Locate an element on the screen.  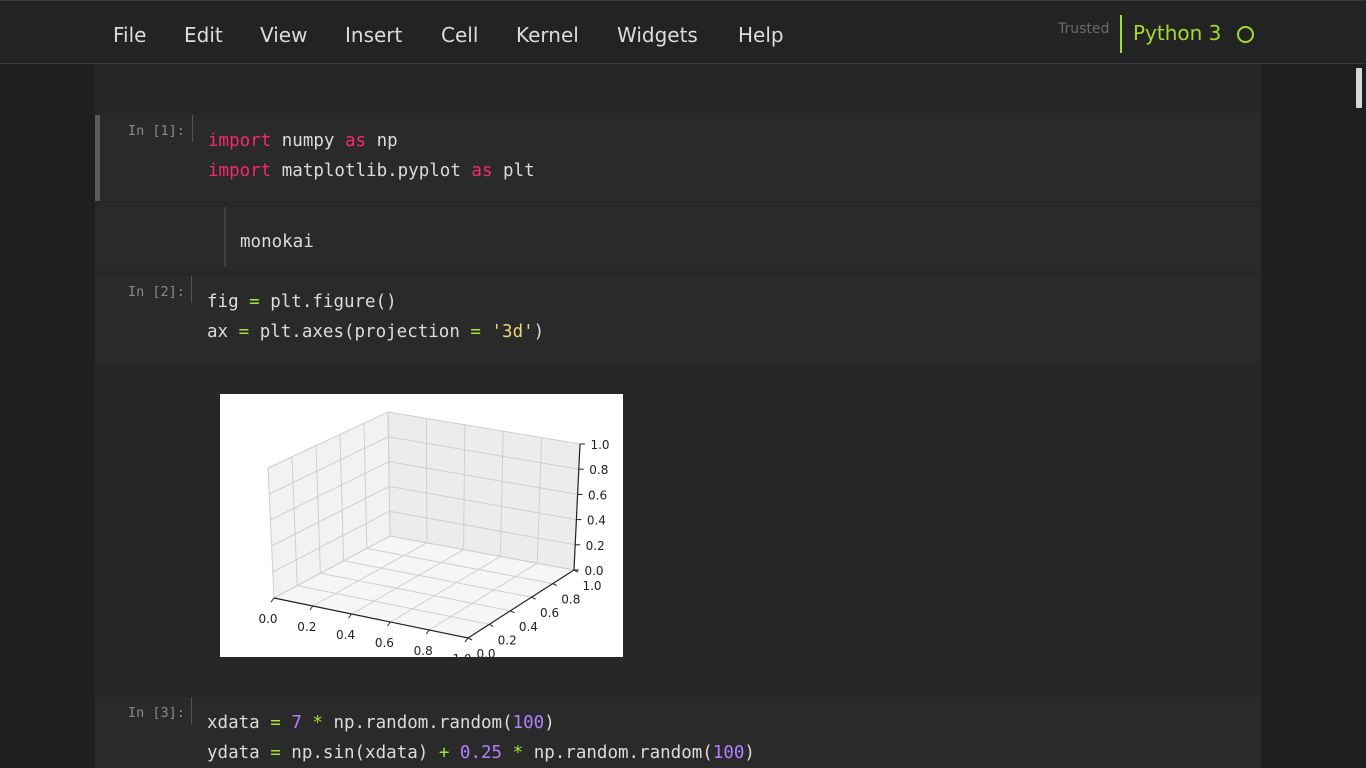
input-prompt: In [2]: is located at coordinates (156, 292).